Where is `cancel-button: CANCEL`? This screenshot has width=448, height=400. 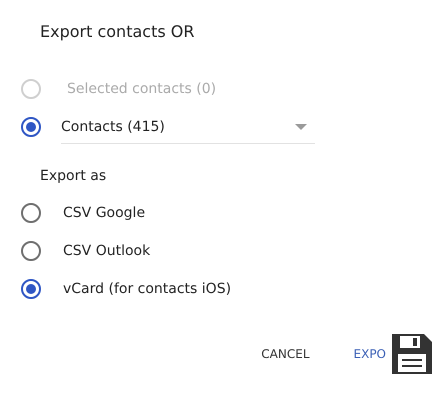 cancel-button: CANCEL is located at coordinates (285, 354).